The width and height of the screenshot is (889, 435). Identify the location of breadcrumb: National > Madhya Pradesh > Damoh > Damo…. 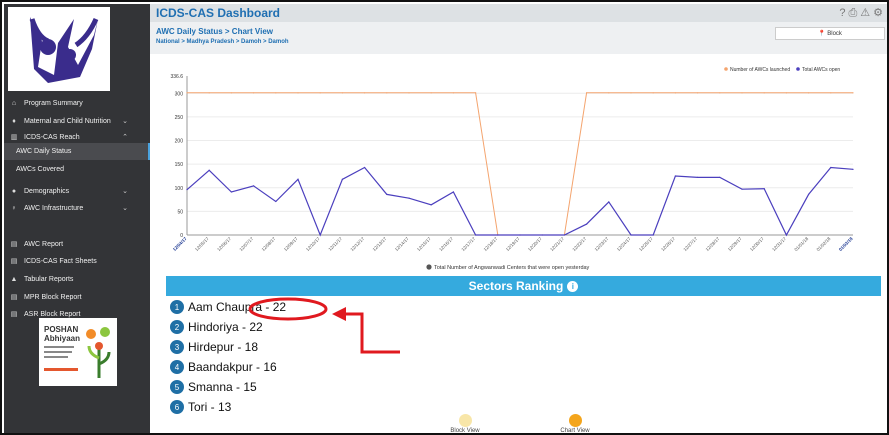
(222, 42).